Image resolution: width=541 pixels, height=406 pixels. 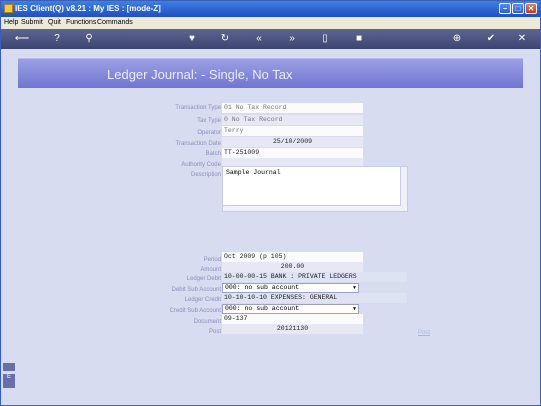 I want to click on ledger-debit-label: Ledger Debit, so click(x=203, y=279).